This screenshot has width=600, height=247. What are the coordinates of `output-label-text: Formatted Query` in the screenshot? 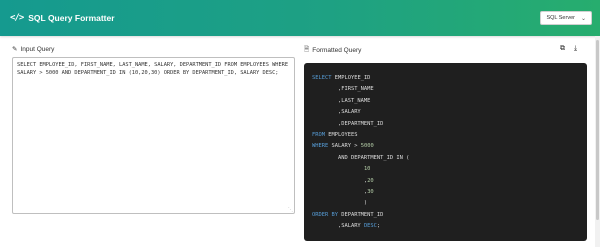 It's located at (337, 50).